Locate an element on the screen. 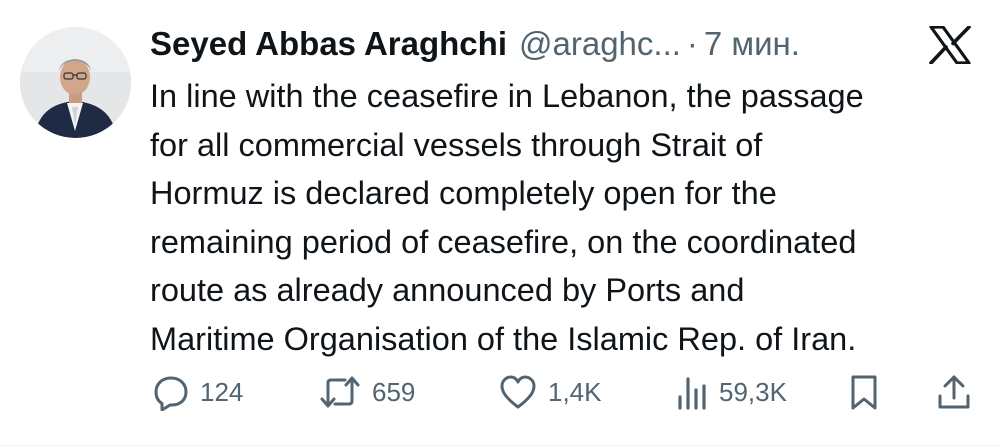 The height and width of the screenshot is (448, 1000). tweet-actions-bar: 124 659 1,4K 59,3K is located at coordinates (565, 392).